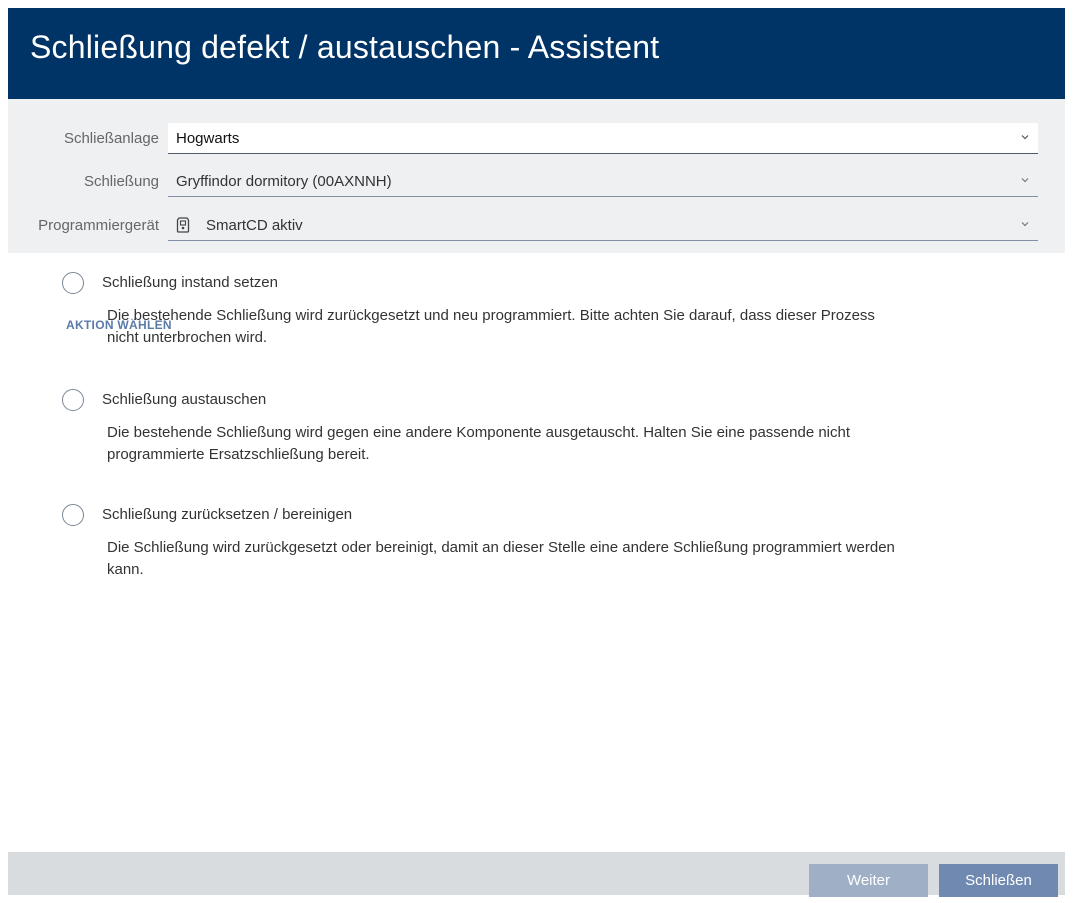 The width and height of the screenshot is (1073, 903). I want to click on option-repair-label: Schließung instand setzen, so click(190, 282).